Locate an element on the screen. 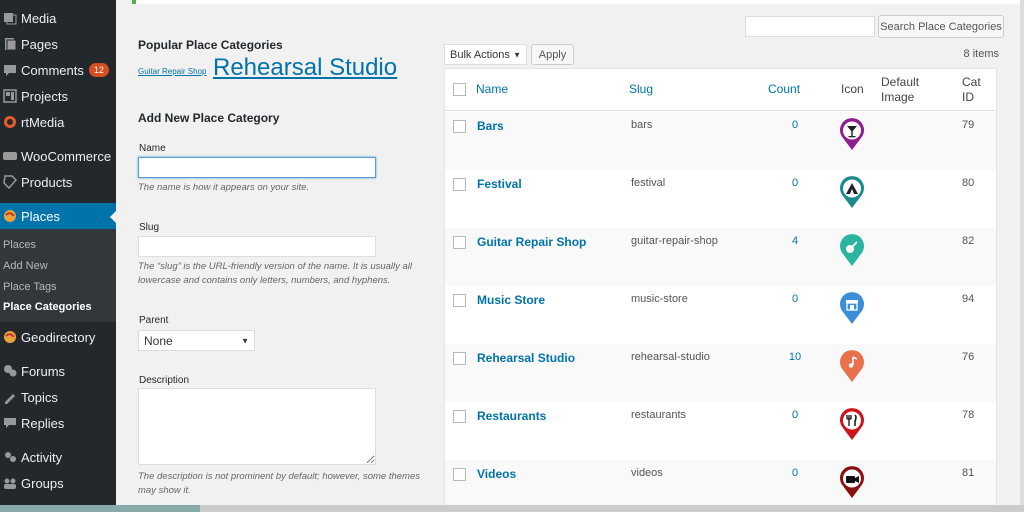  category-id: 78 is located at coordinates (968, 415).